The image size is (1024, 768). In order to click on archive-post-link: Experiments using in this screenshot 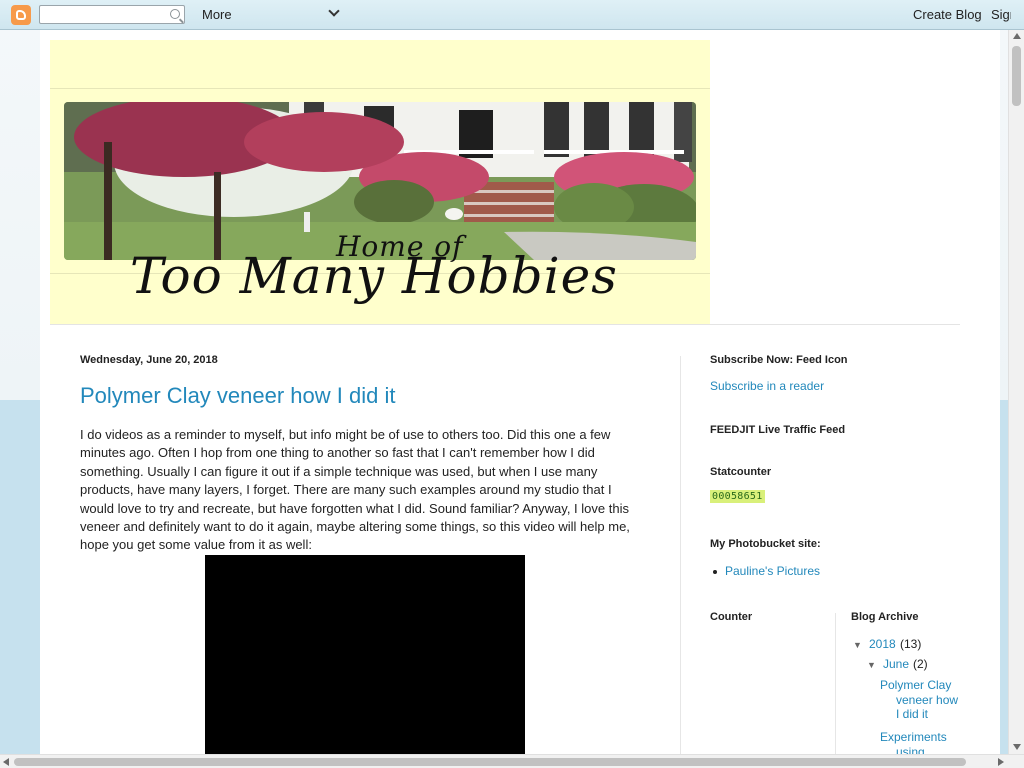, I will do `click(922, 742)`.